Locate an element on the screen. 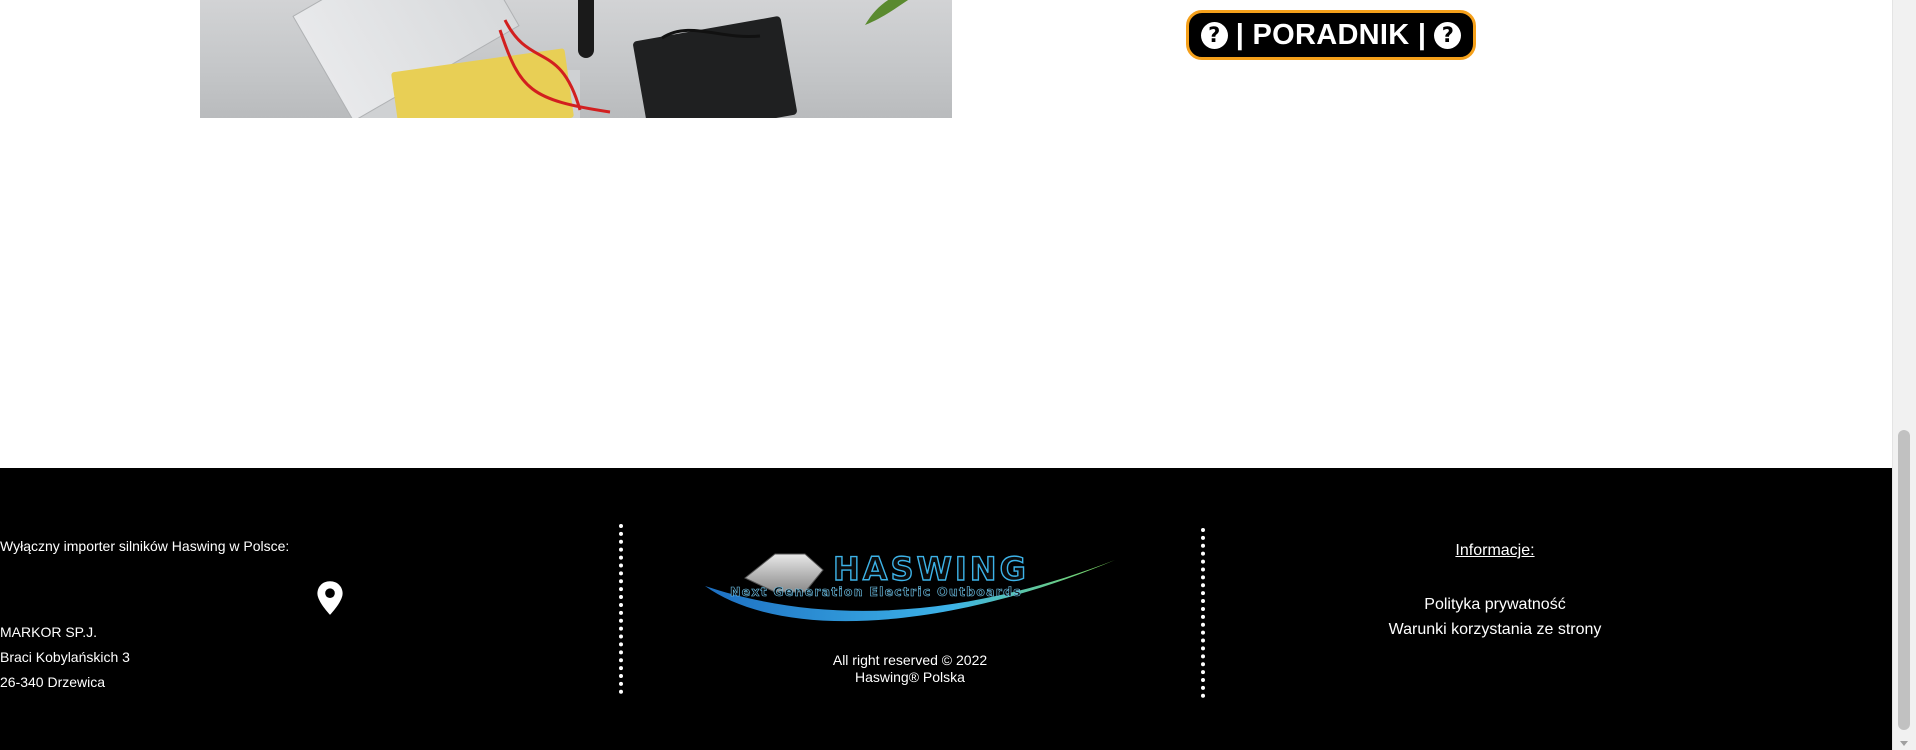 This screenshot has height=750, width=1916. svg-text: HASWING is located at coordinates (931, 569).